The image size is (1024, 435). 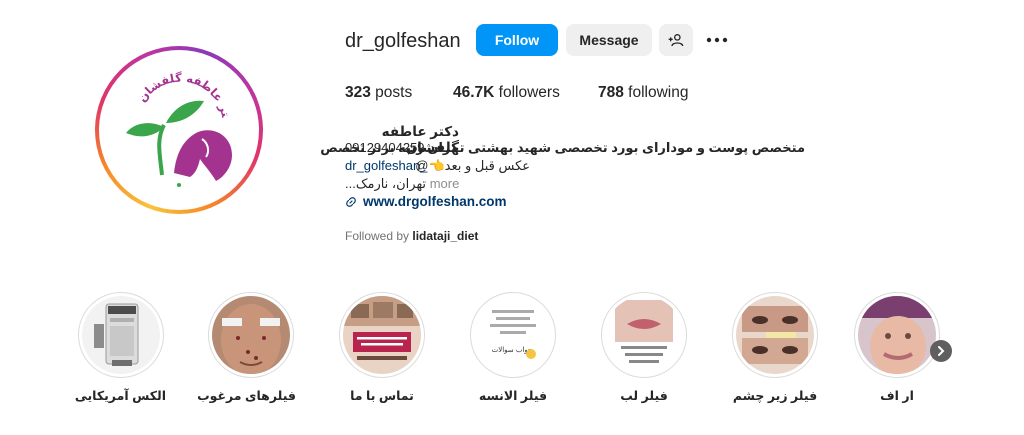 What do you see at coordinates (168, 86) in the screenshot?
I see `svg-text: دکتر عاطفه گلفشان` at bounding box center [168, 86].